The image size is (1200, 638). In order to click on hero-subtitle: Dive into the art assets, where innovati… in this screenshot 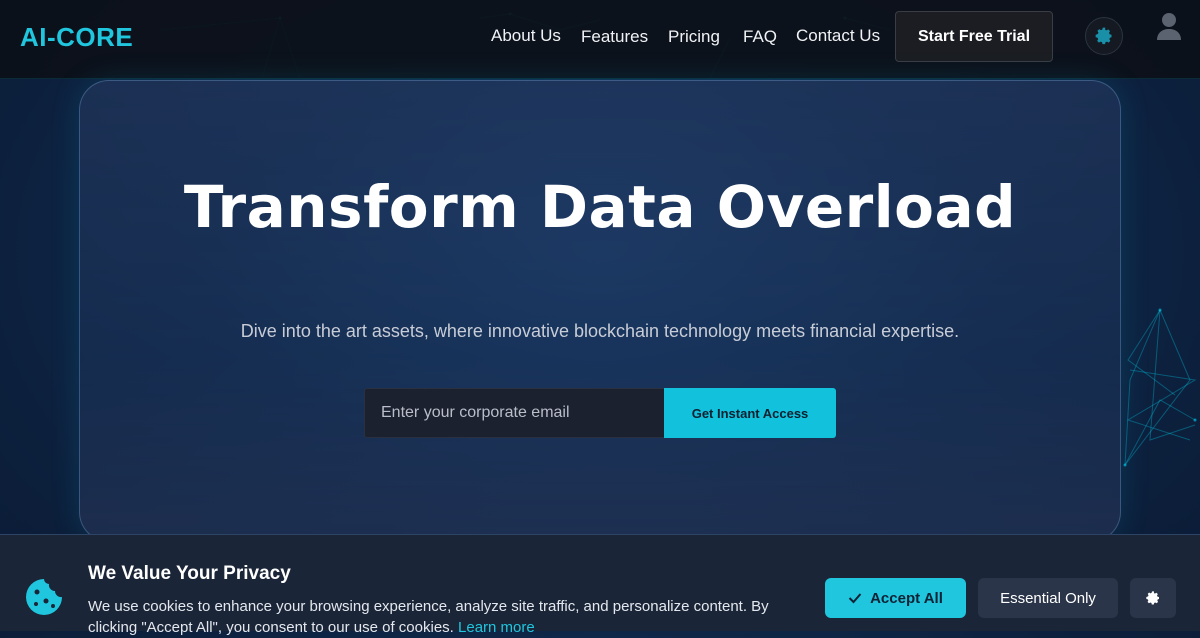, I will do `click(600, 331)`.